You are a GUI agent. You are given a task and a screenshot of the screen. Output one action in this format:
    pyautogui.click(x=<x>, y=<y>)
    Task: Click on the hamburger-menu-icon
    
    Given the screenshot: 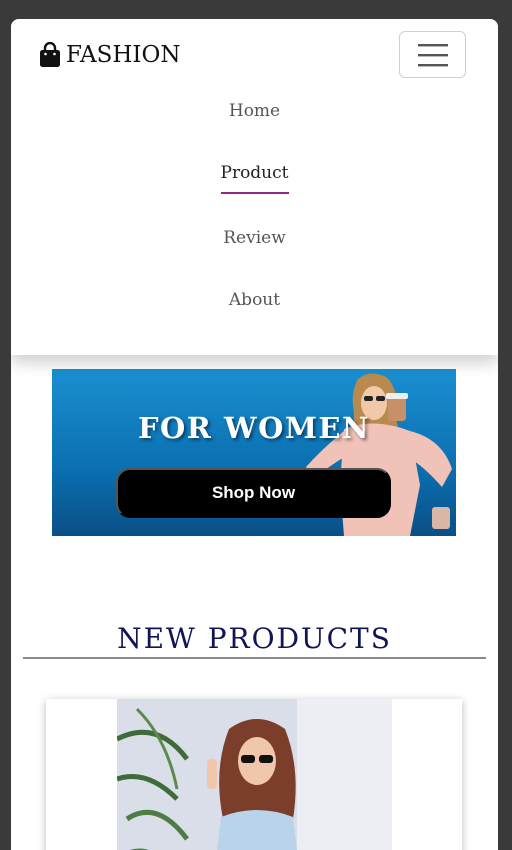 What is the action you would take?
    pyautogui.click(x=432, y=54)
    